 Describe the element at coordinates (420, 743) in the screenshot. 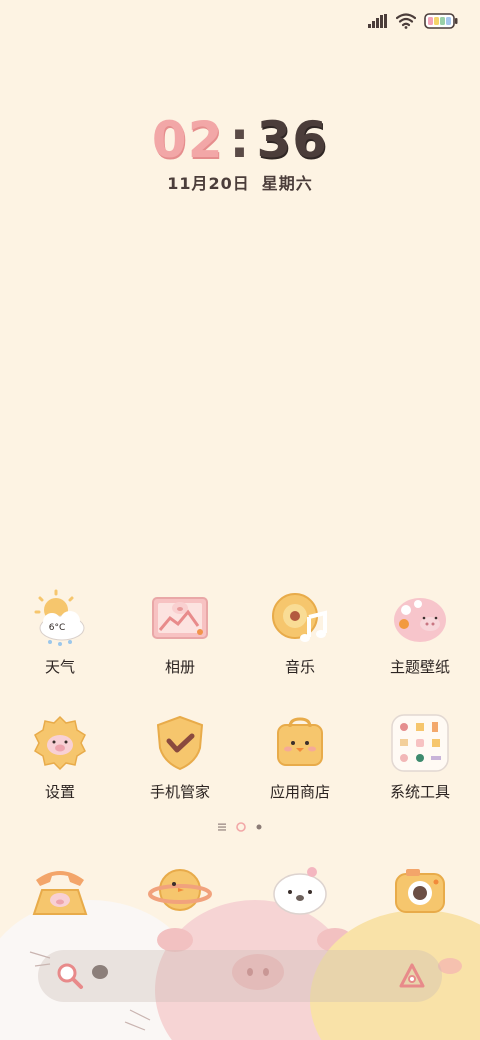

I see `system-tools-icon` at that location.